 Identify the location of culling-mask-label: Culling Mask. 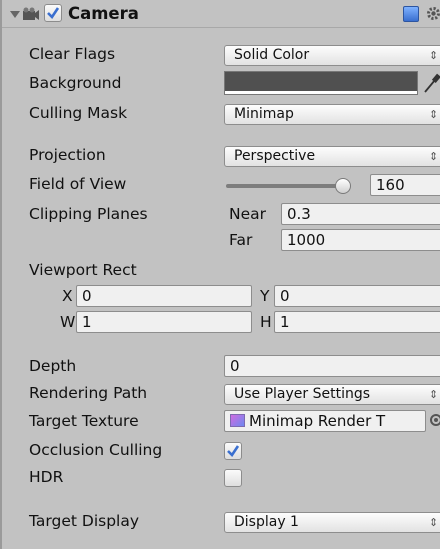
(78, 113).